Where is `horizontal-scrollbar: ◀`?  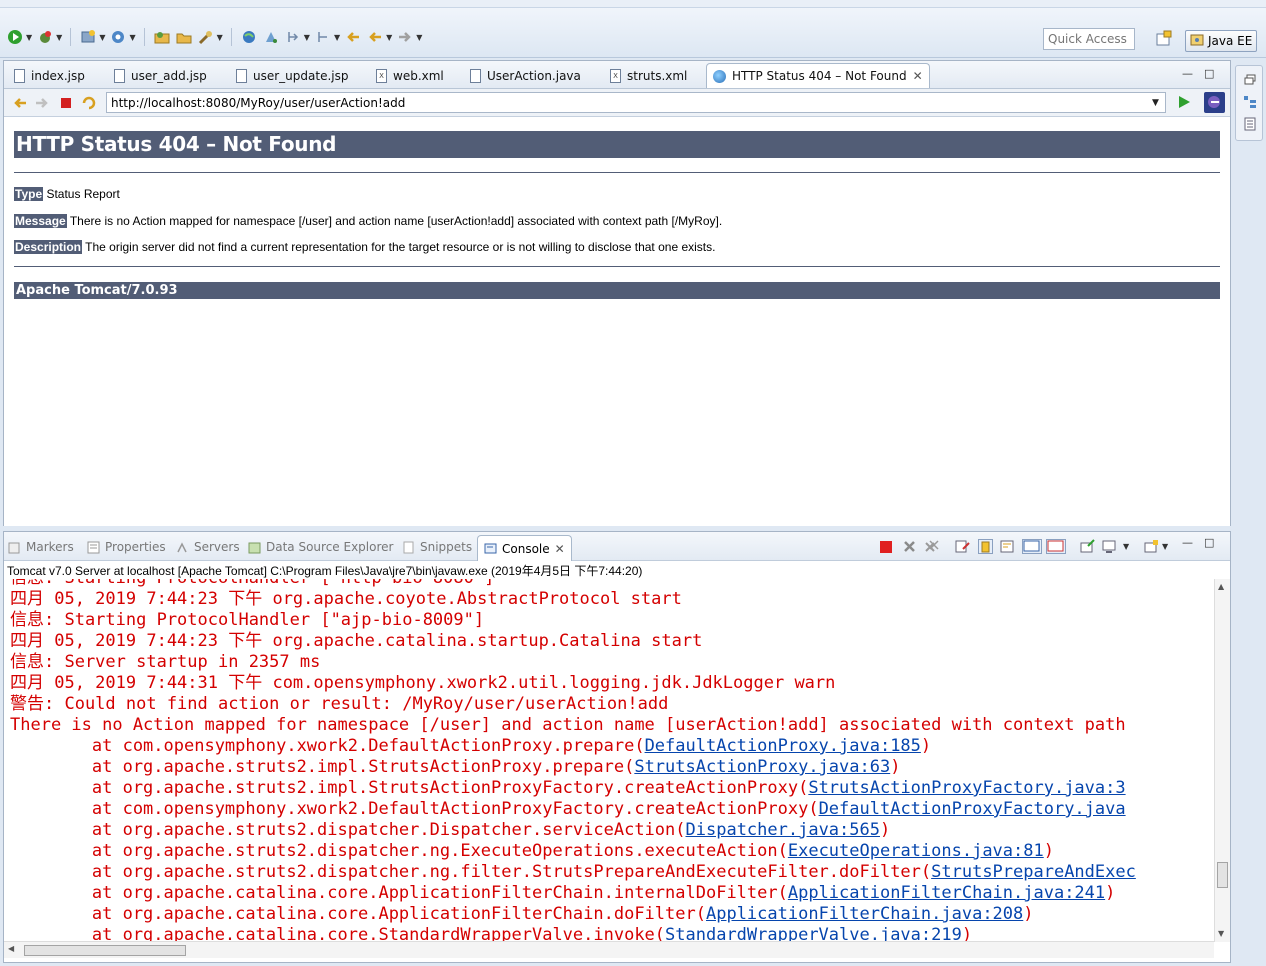
horizontal-scrollbar: ◀ is located at coordinates (609, 949).